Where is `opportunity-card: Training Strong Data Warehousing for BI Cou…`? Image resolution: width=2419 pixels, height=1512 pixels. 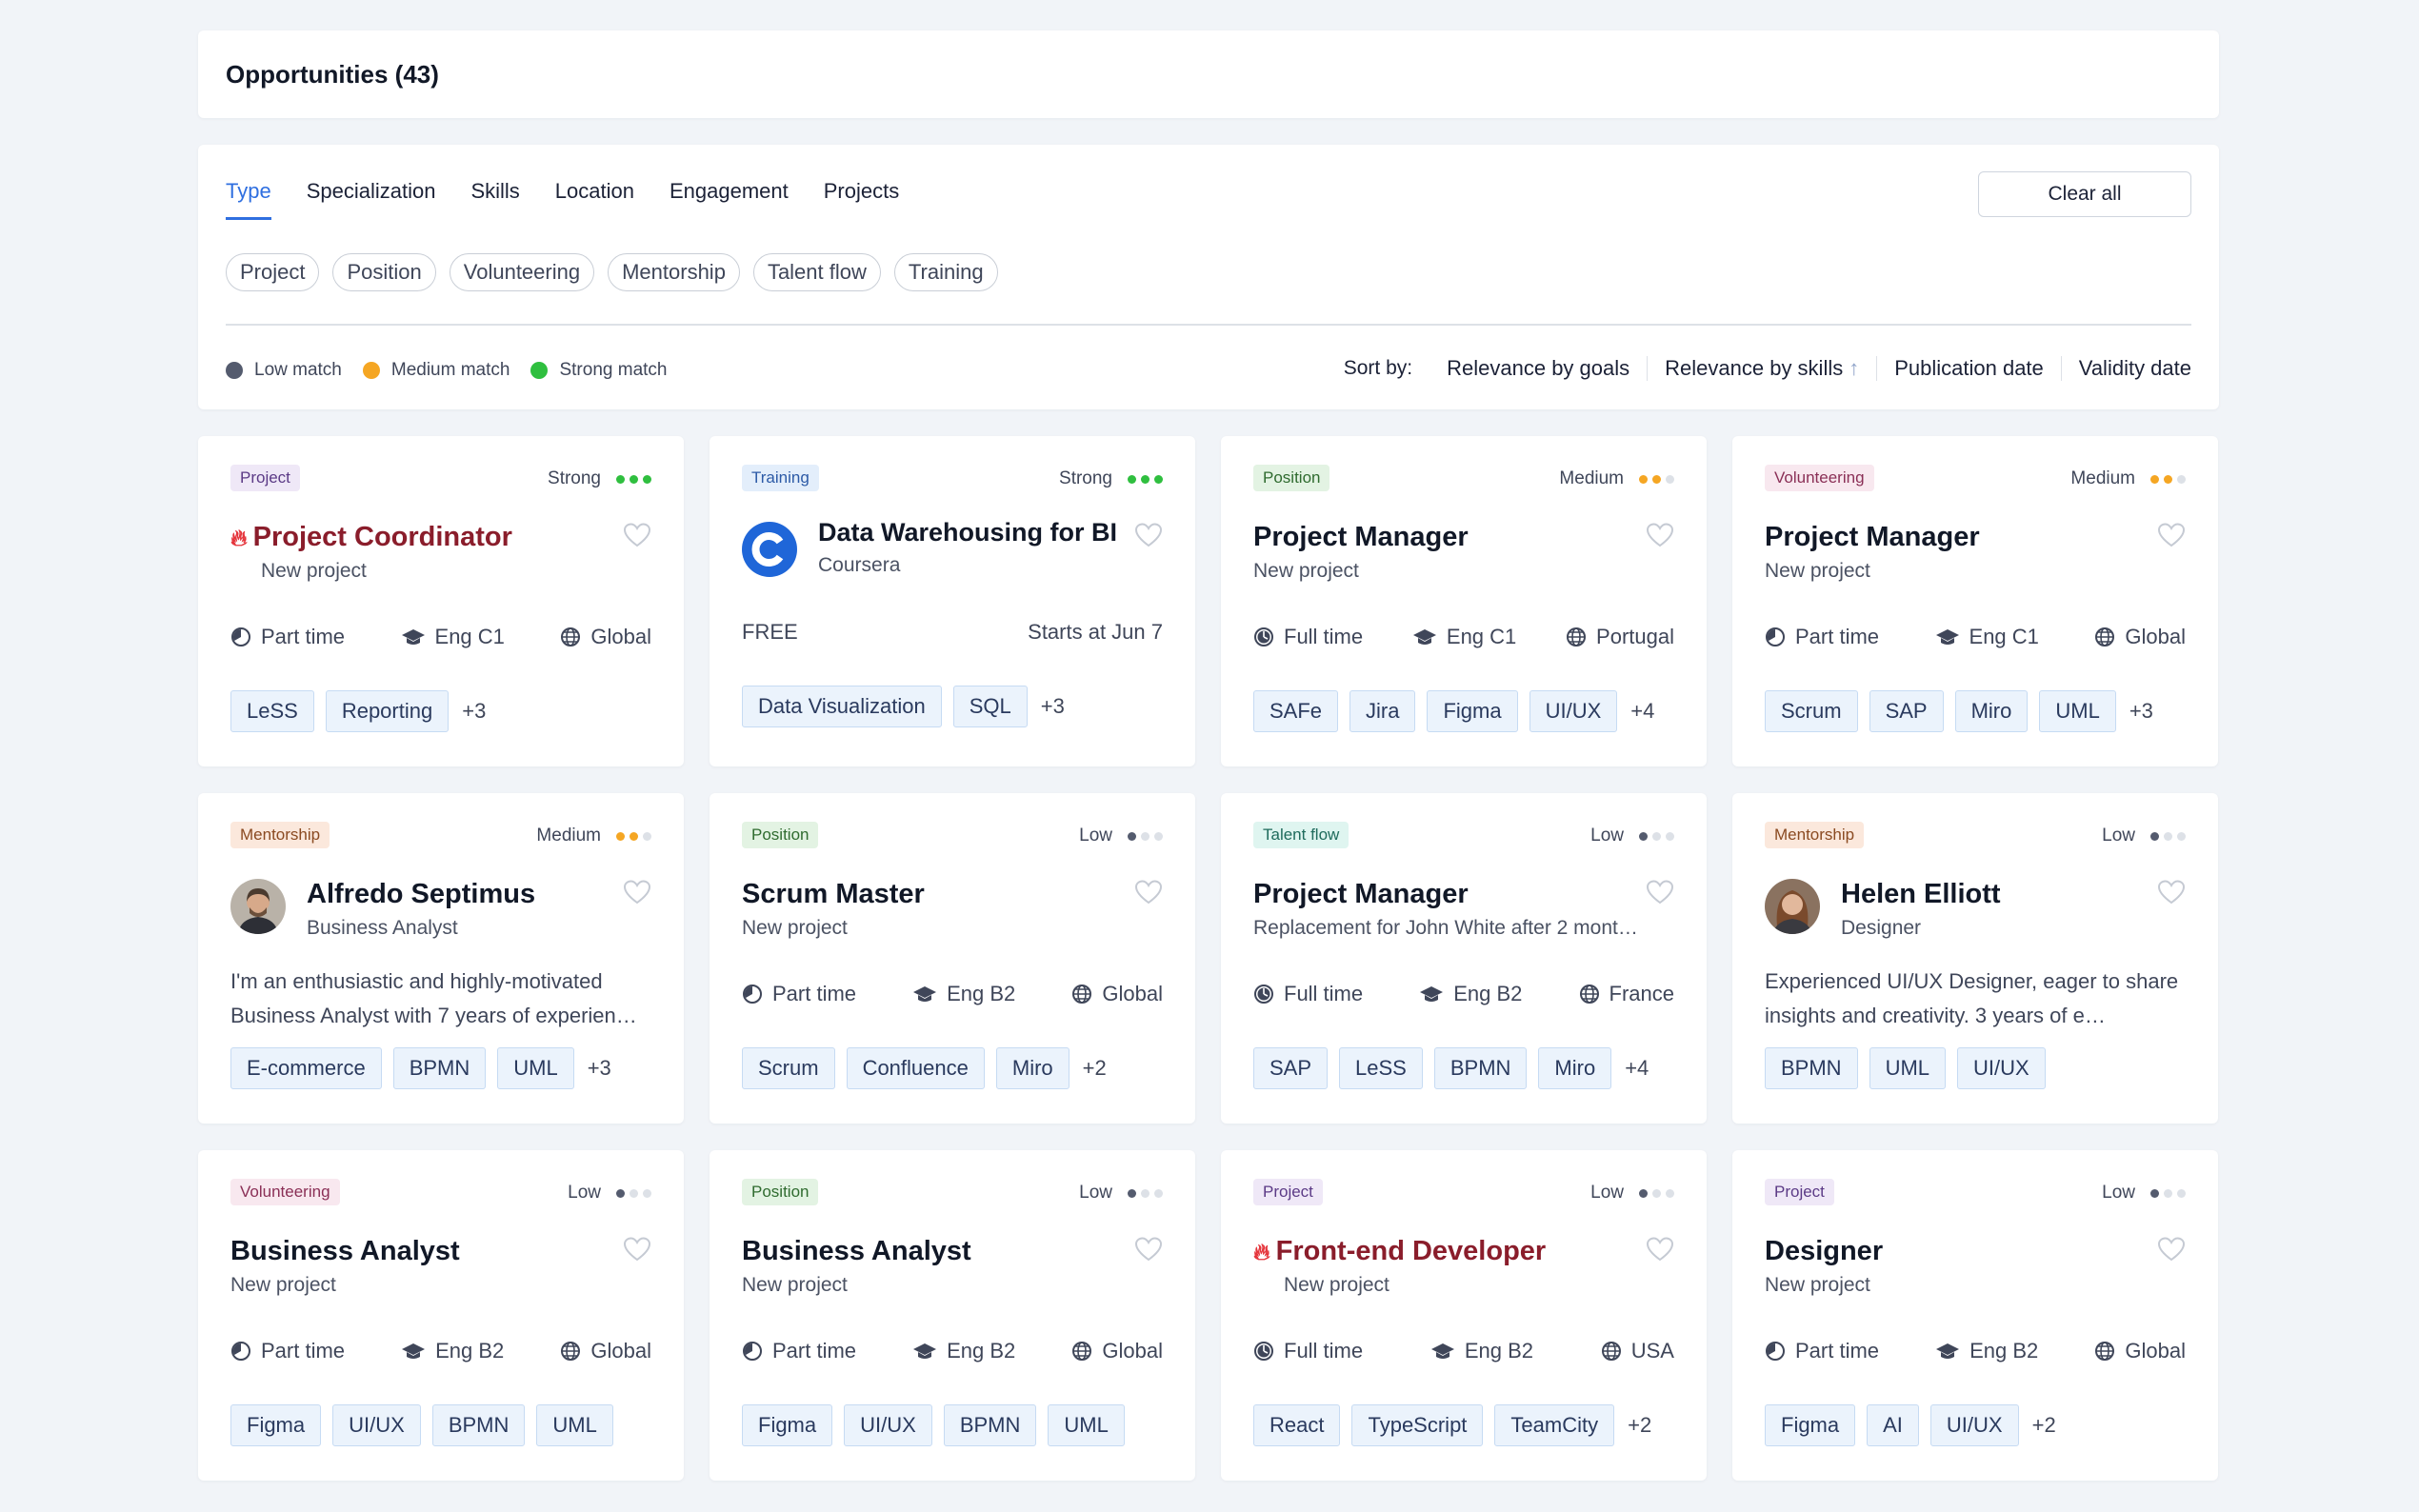
opportunity-card: Training Strong Data Warehousing for BI Cou… is located at coordinates (952, 601).